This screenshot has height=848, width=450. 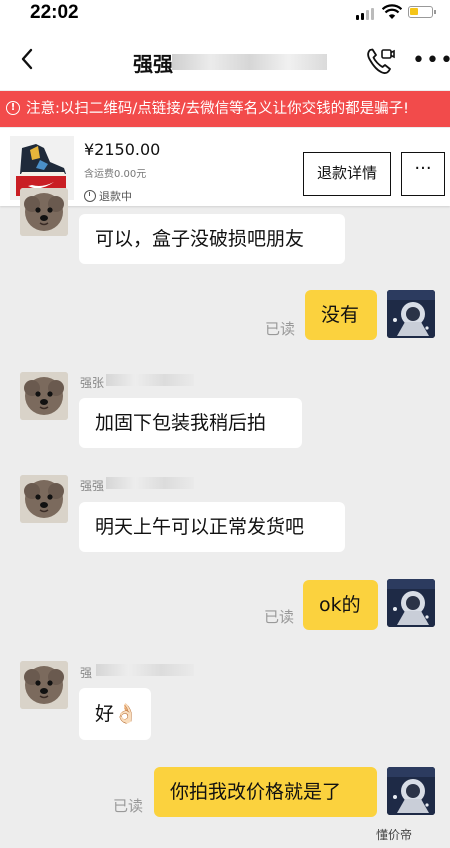 What do you see at coordinates (422, 12) in the screenshot?
I see `battery-icon` at bounding box center [422, 12].